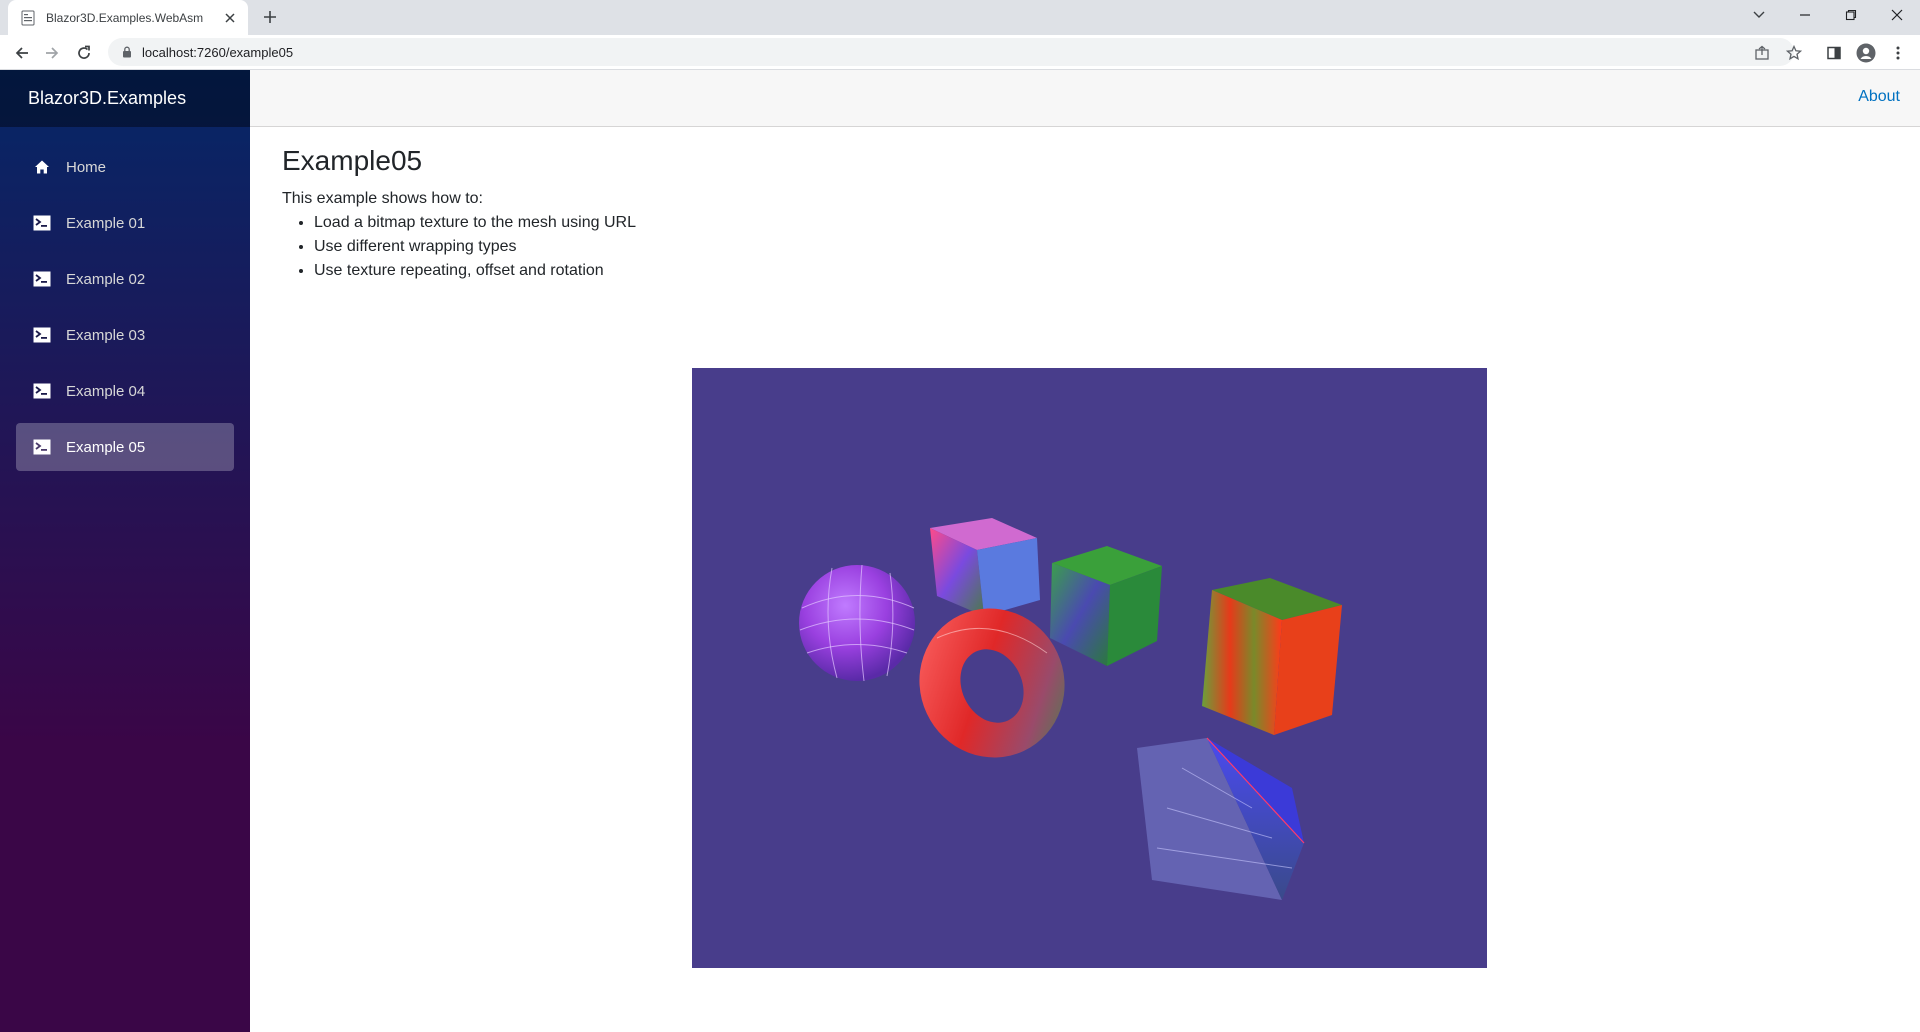 The height and width of the screenshot is (1032, 1920). I want to click on back-icon, so click(22, 53).